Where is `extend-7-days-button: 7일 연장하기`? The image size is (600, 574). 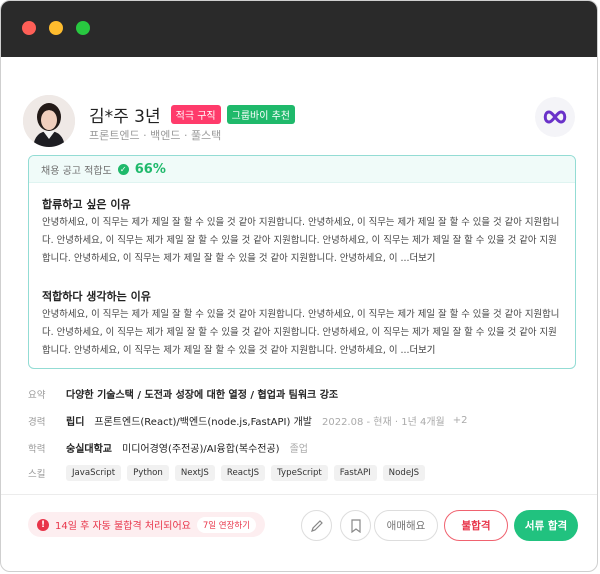
extend-7-days-button: 7일 연장하기 is located at coordinates (226, 524).